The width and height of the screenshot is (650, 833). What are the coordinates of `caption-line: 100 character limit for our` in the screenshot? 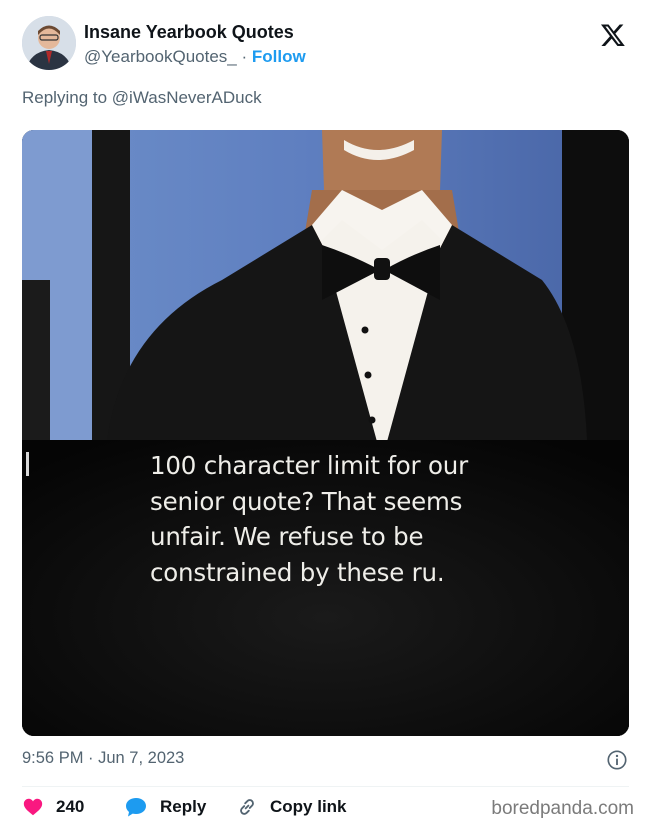 It's located at (309, 465).